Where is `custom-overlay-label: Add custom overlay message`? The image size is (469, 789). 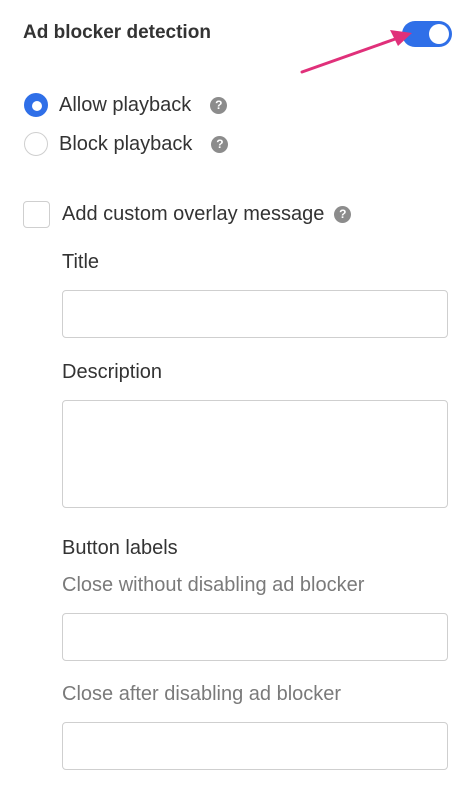 custom-overlay-label: Add custom overlay message is located at coordinates (193, 213).